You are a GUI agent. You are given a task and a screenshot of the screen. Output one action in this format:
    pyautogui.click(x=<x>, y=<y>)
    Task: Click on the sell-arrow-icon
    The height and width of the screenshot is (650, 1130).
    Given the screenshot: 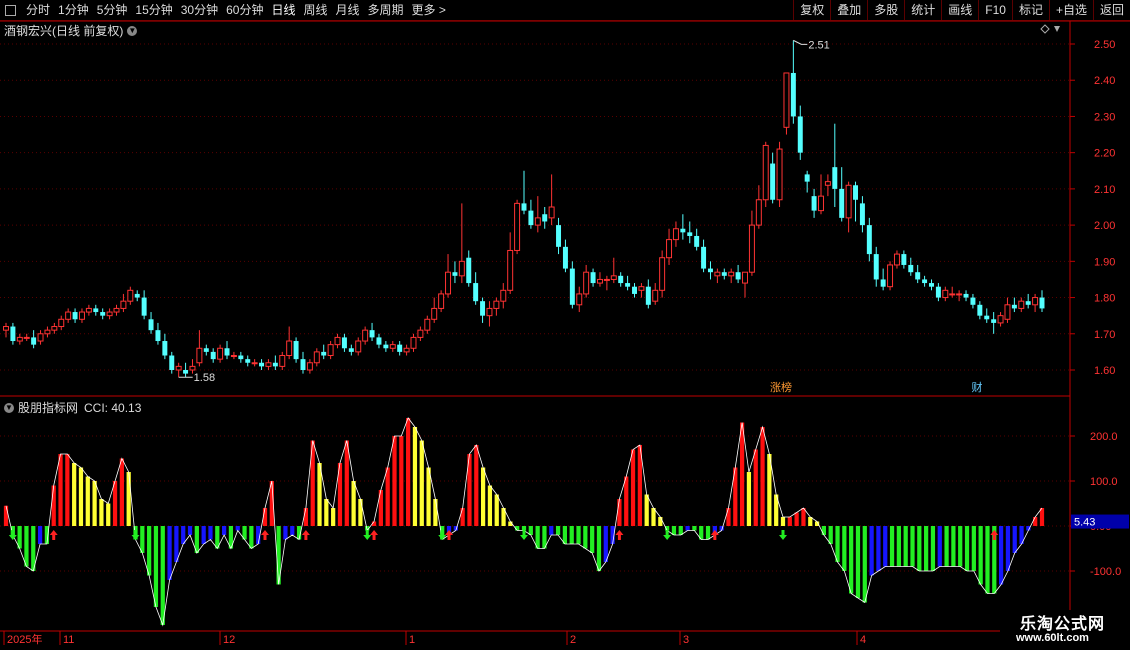 What is the action you would take?
    pyautogui.click(x=667, y=535)
    